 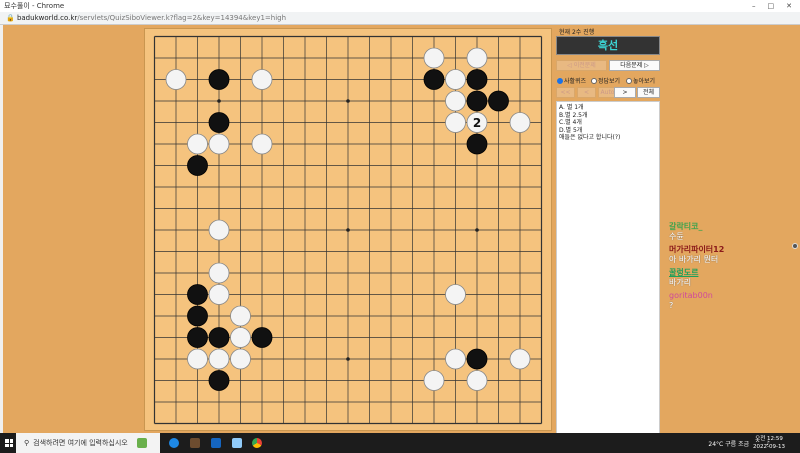 I want to click on search-icon: ⚲, so click(x=27, y=443).